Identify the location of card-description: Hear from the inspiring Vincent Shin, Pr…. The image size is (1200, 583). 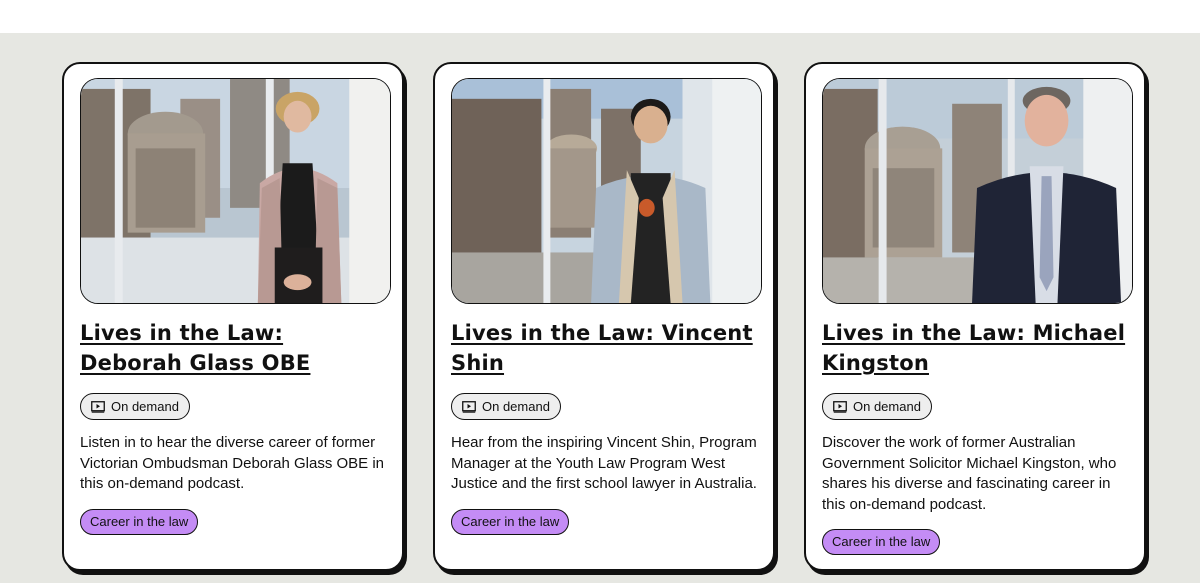
(604, 463).